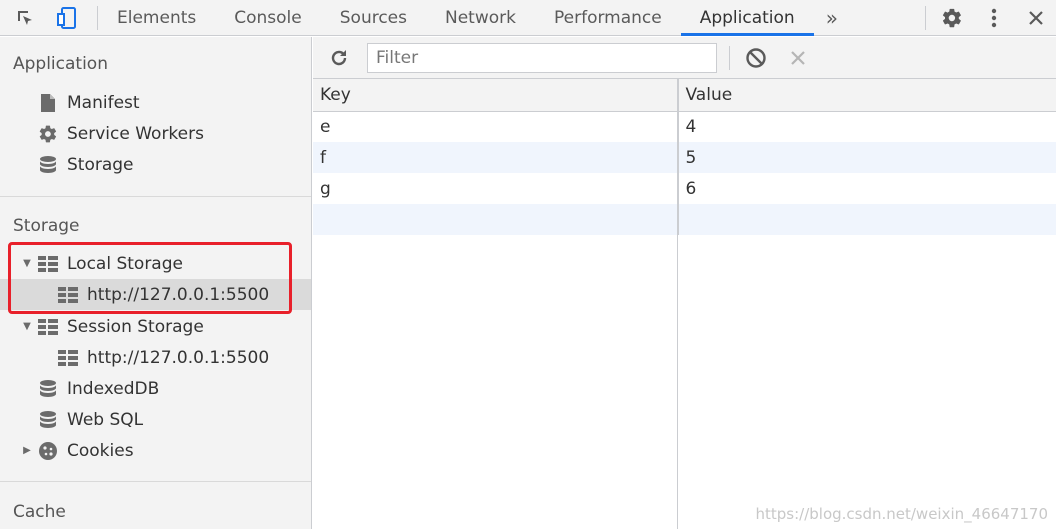 The width and height of the screenshot is (1056, 529). Describe the element at coordinates (135, 326) in the screenshot. I see `sidebar-item-label: Session Storage` at that location.